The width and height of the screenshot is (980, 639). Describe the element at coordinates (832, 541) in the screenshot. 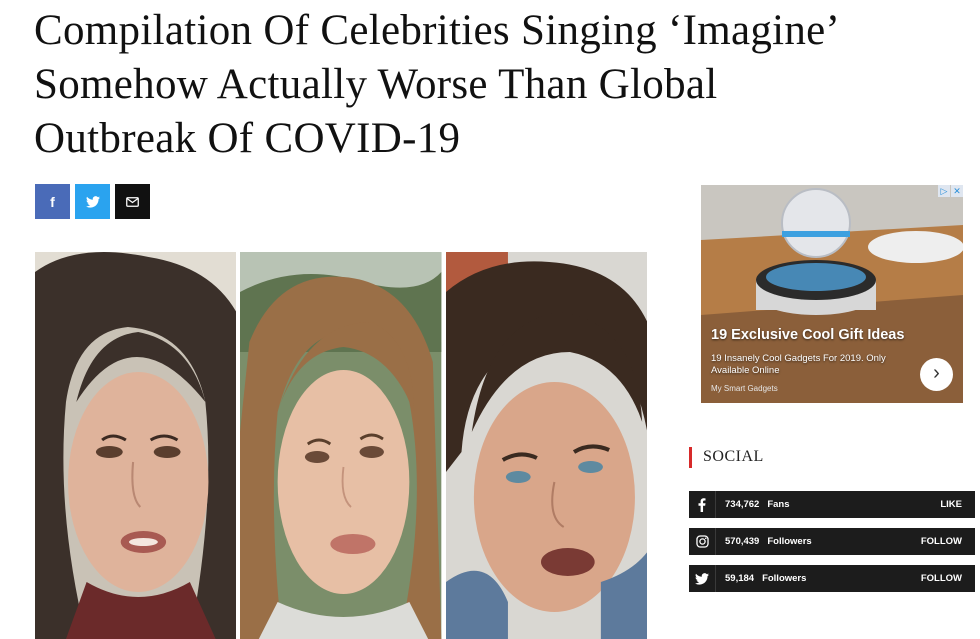

I see `social-row-instagram: 570,439 Followers FOLLOW` at that location.